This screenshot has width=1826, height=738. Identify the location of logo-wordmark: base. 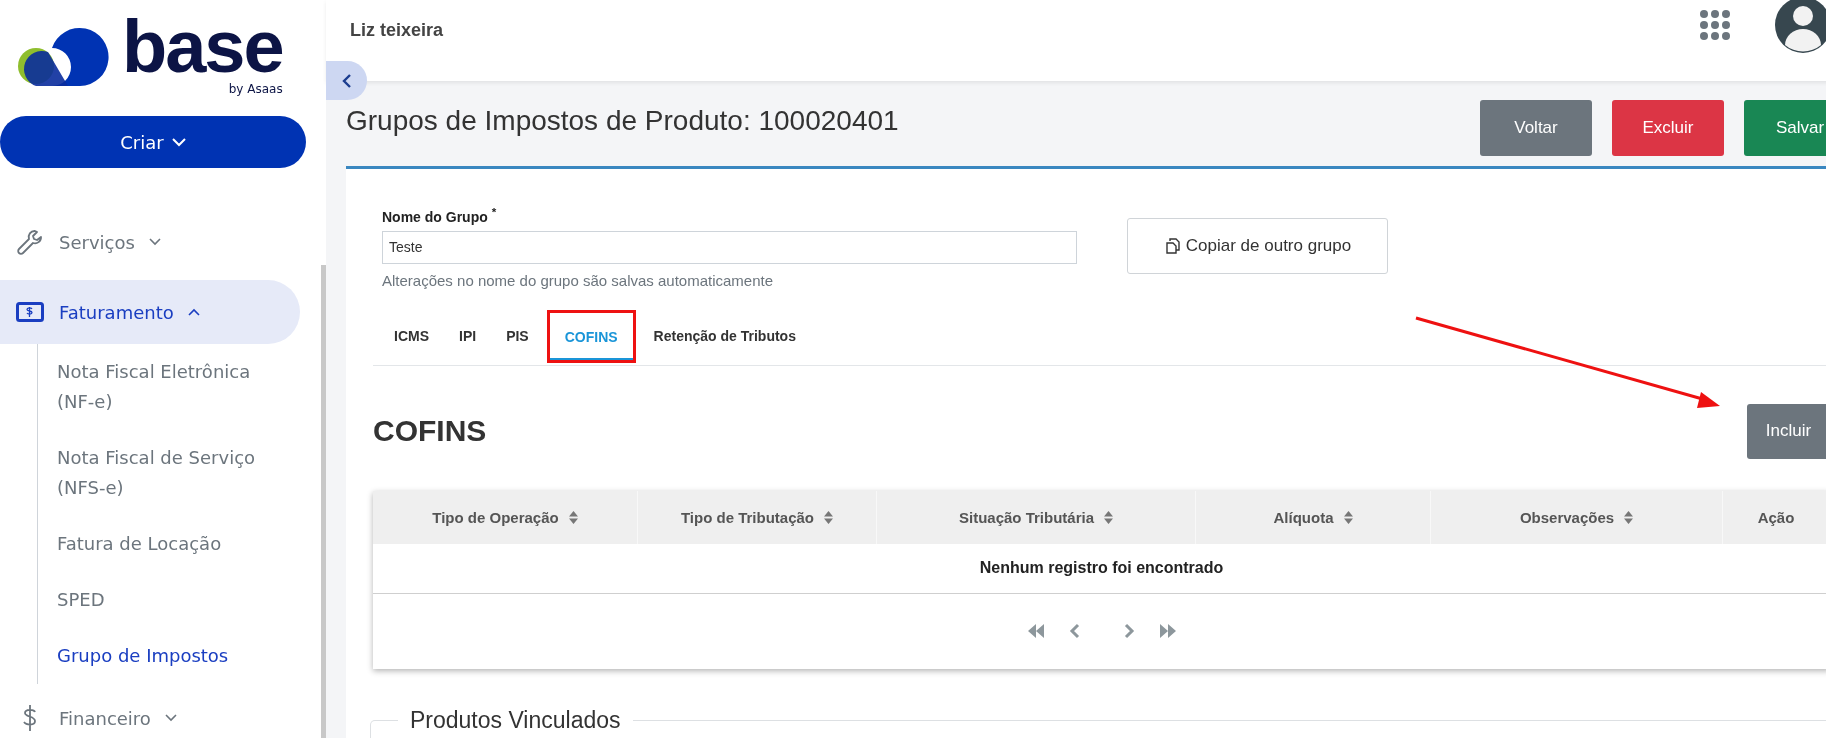
(202, 47).